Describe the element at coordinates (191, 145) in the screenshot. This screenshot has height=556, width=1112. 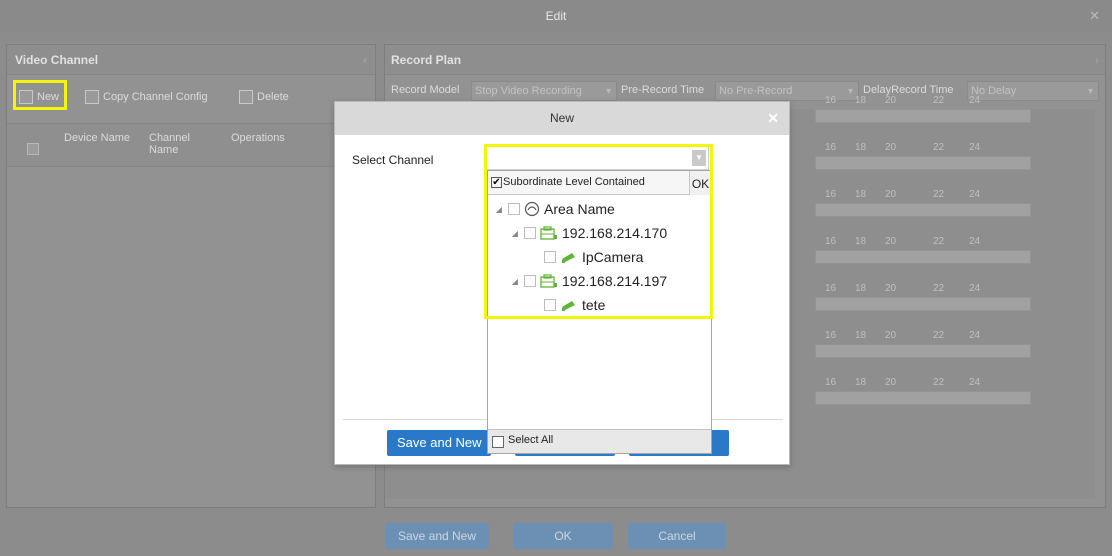
I see `channel-grid-header: Device Name Channel Name Operations` at that location.